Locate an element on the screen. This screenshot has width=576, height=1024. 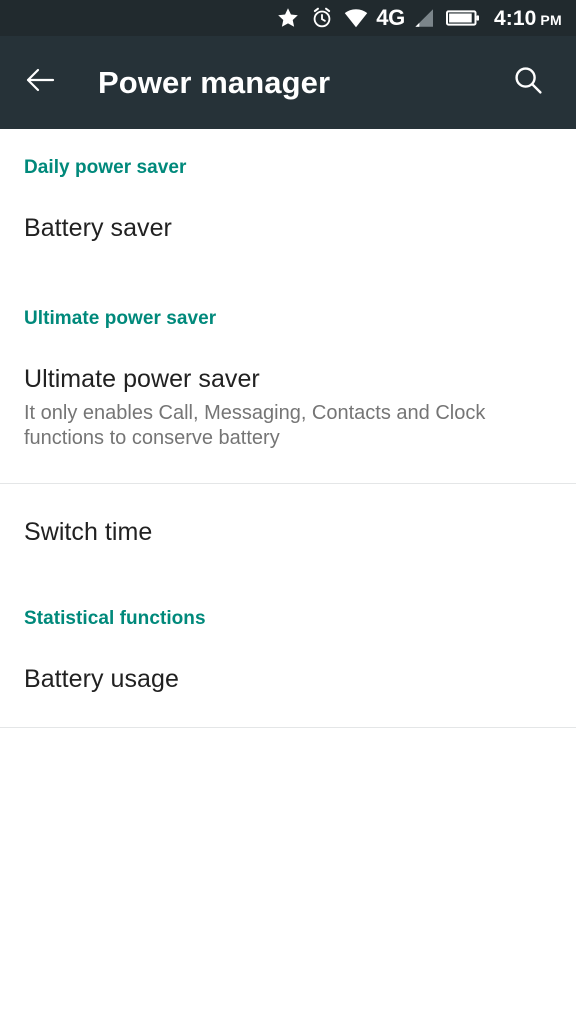
section-header-ultimate-power-saver: Ultimate power saver is located at coordinates (120, 318).